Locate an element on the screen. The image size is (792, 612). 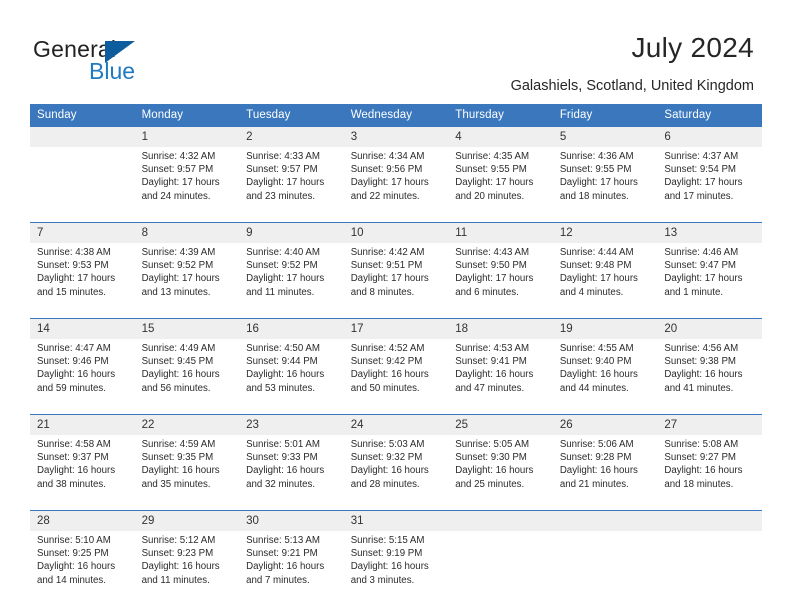
day-number: 7 is located at coordinates (82, 233).